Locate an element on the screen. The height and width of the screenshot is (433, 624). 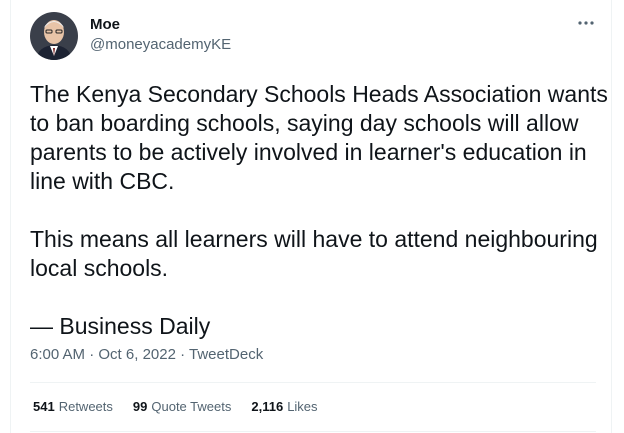
quote-tweets-count: 99 is located at coordinates (140, 406).